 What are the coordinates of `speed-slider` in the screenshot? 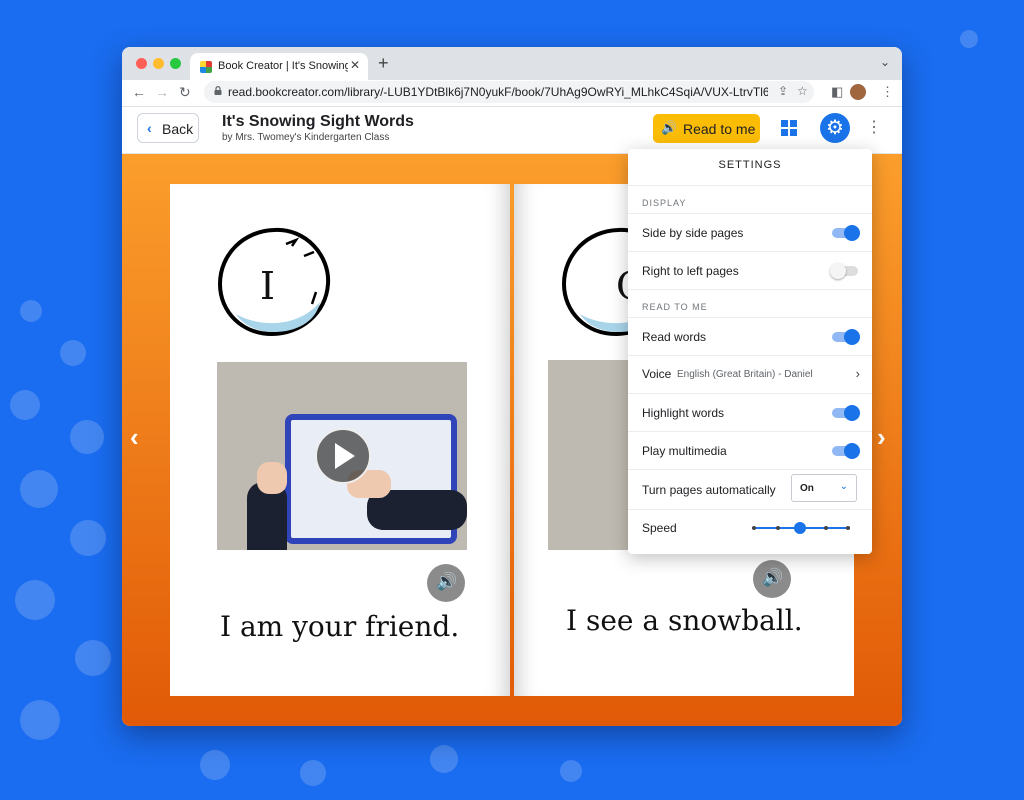 It's located at (801, 528).